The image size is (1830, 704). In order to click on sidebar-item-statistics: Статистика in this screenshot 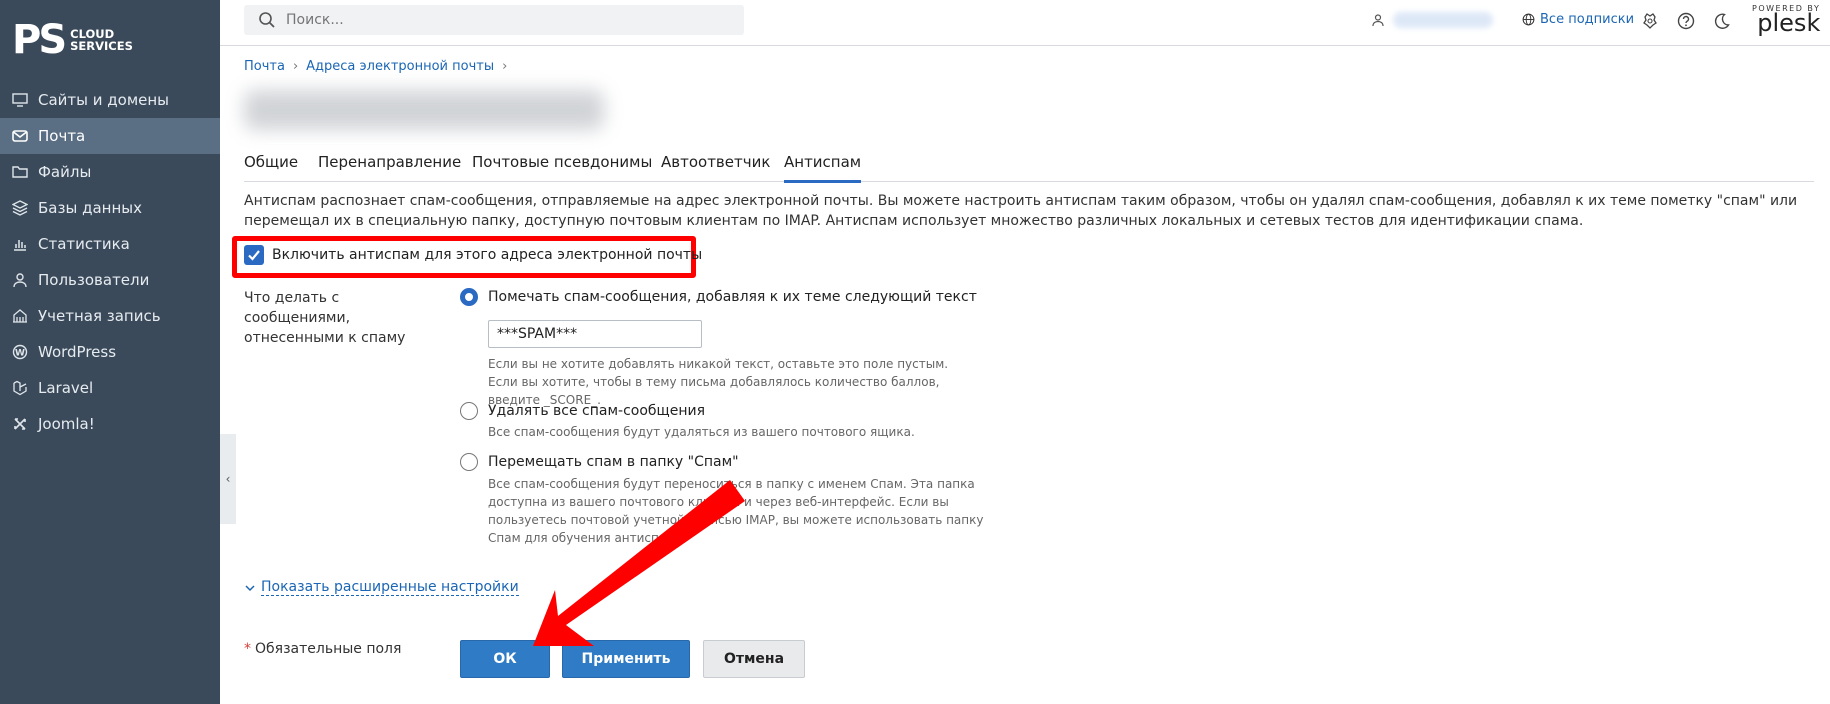, I will do `click(110, 244)`.